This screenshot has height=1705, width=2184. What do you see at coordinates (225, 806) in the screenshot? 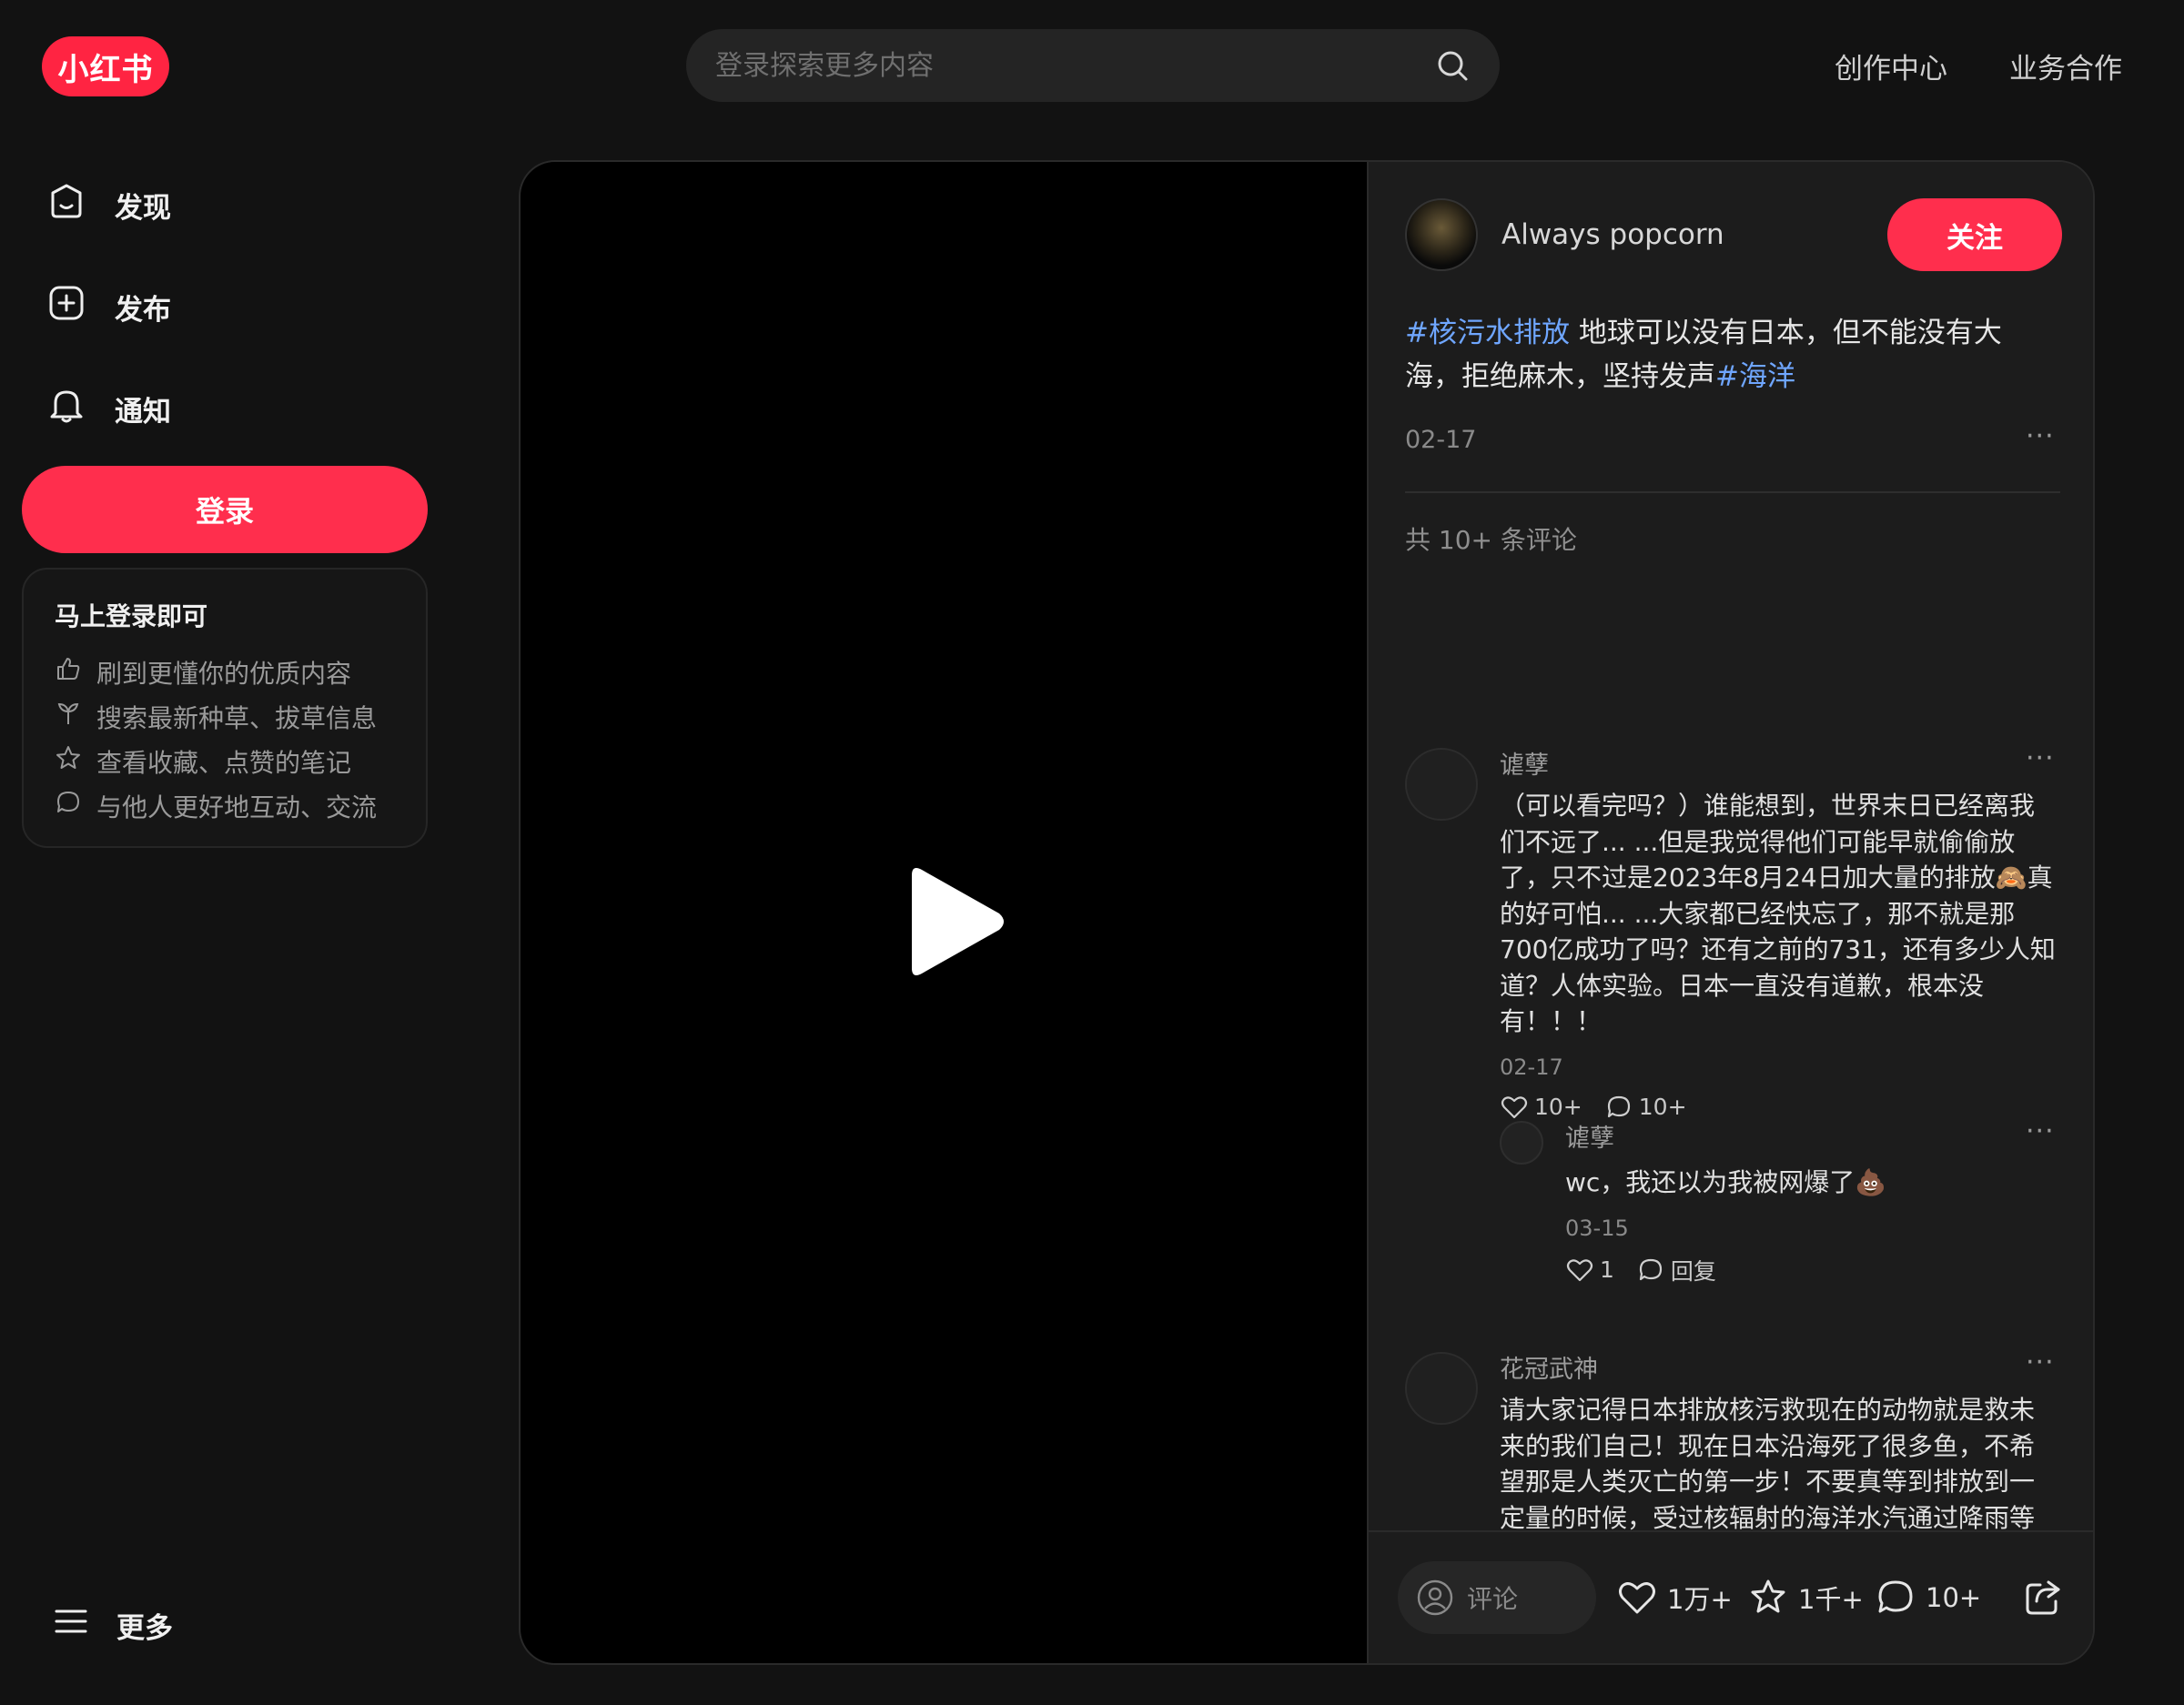
I see `benefit-item: 与他人更好地互动、交流` at bounding box center [225, 806].